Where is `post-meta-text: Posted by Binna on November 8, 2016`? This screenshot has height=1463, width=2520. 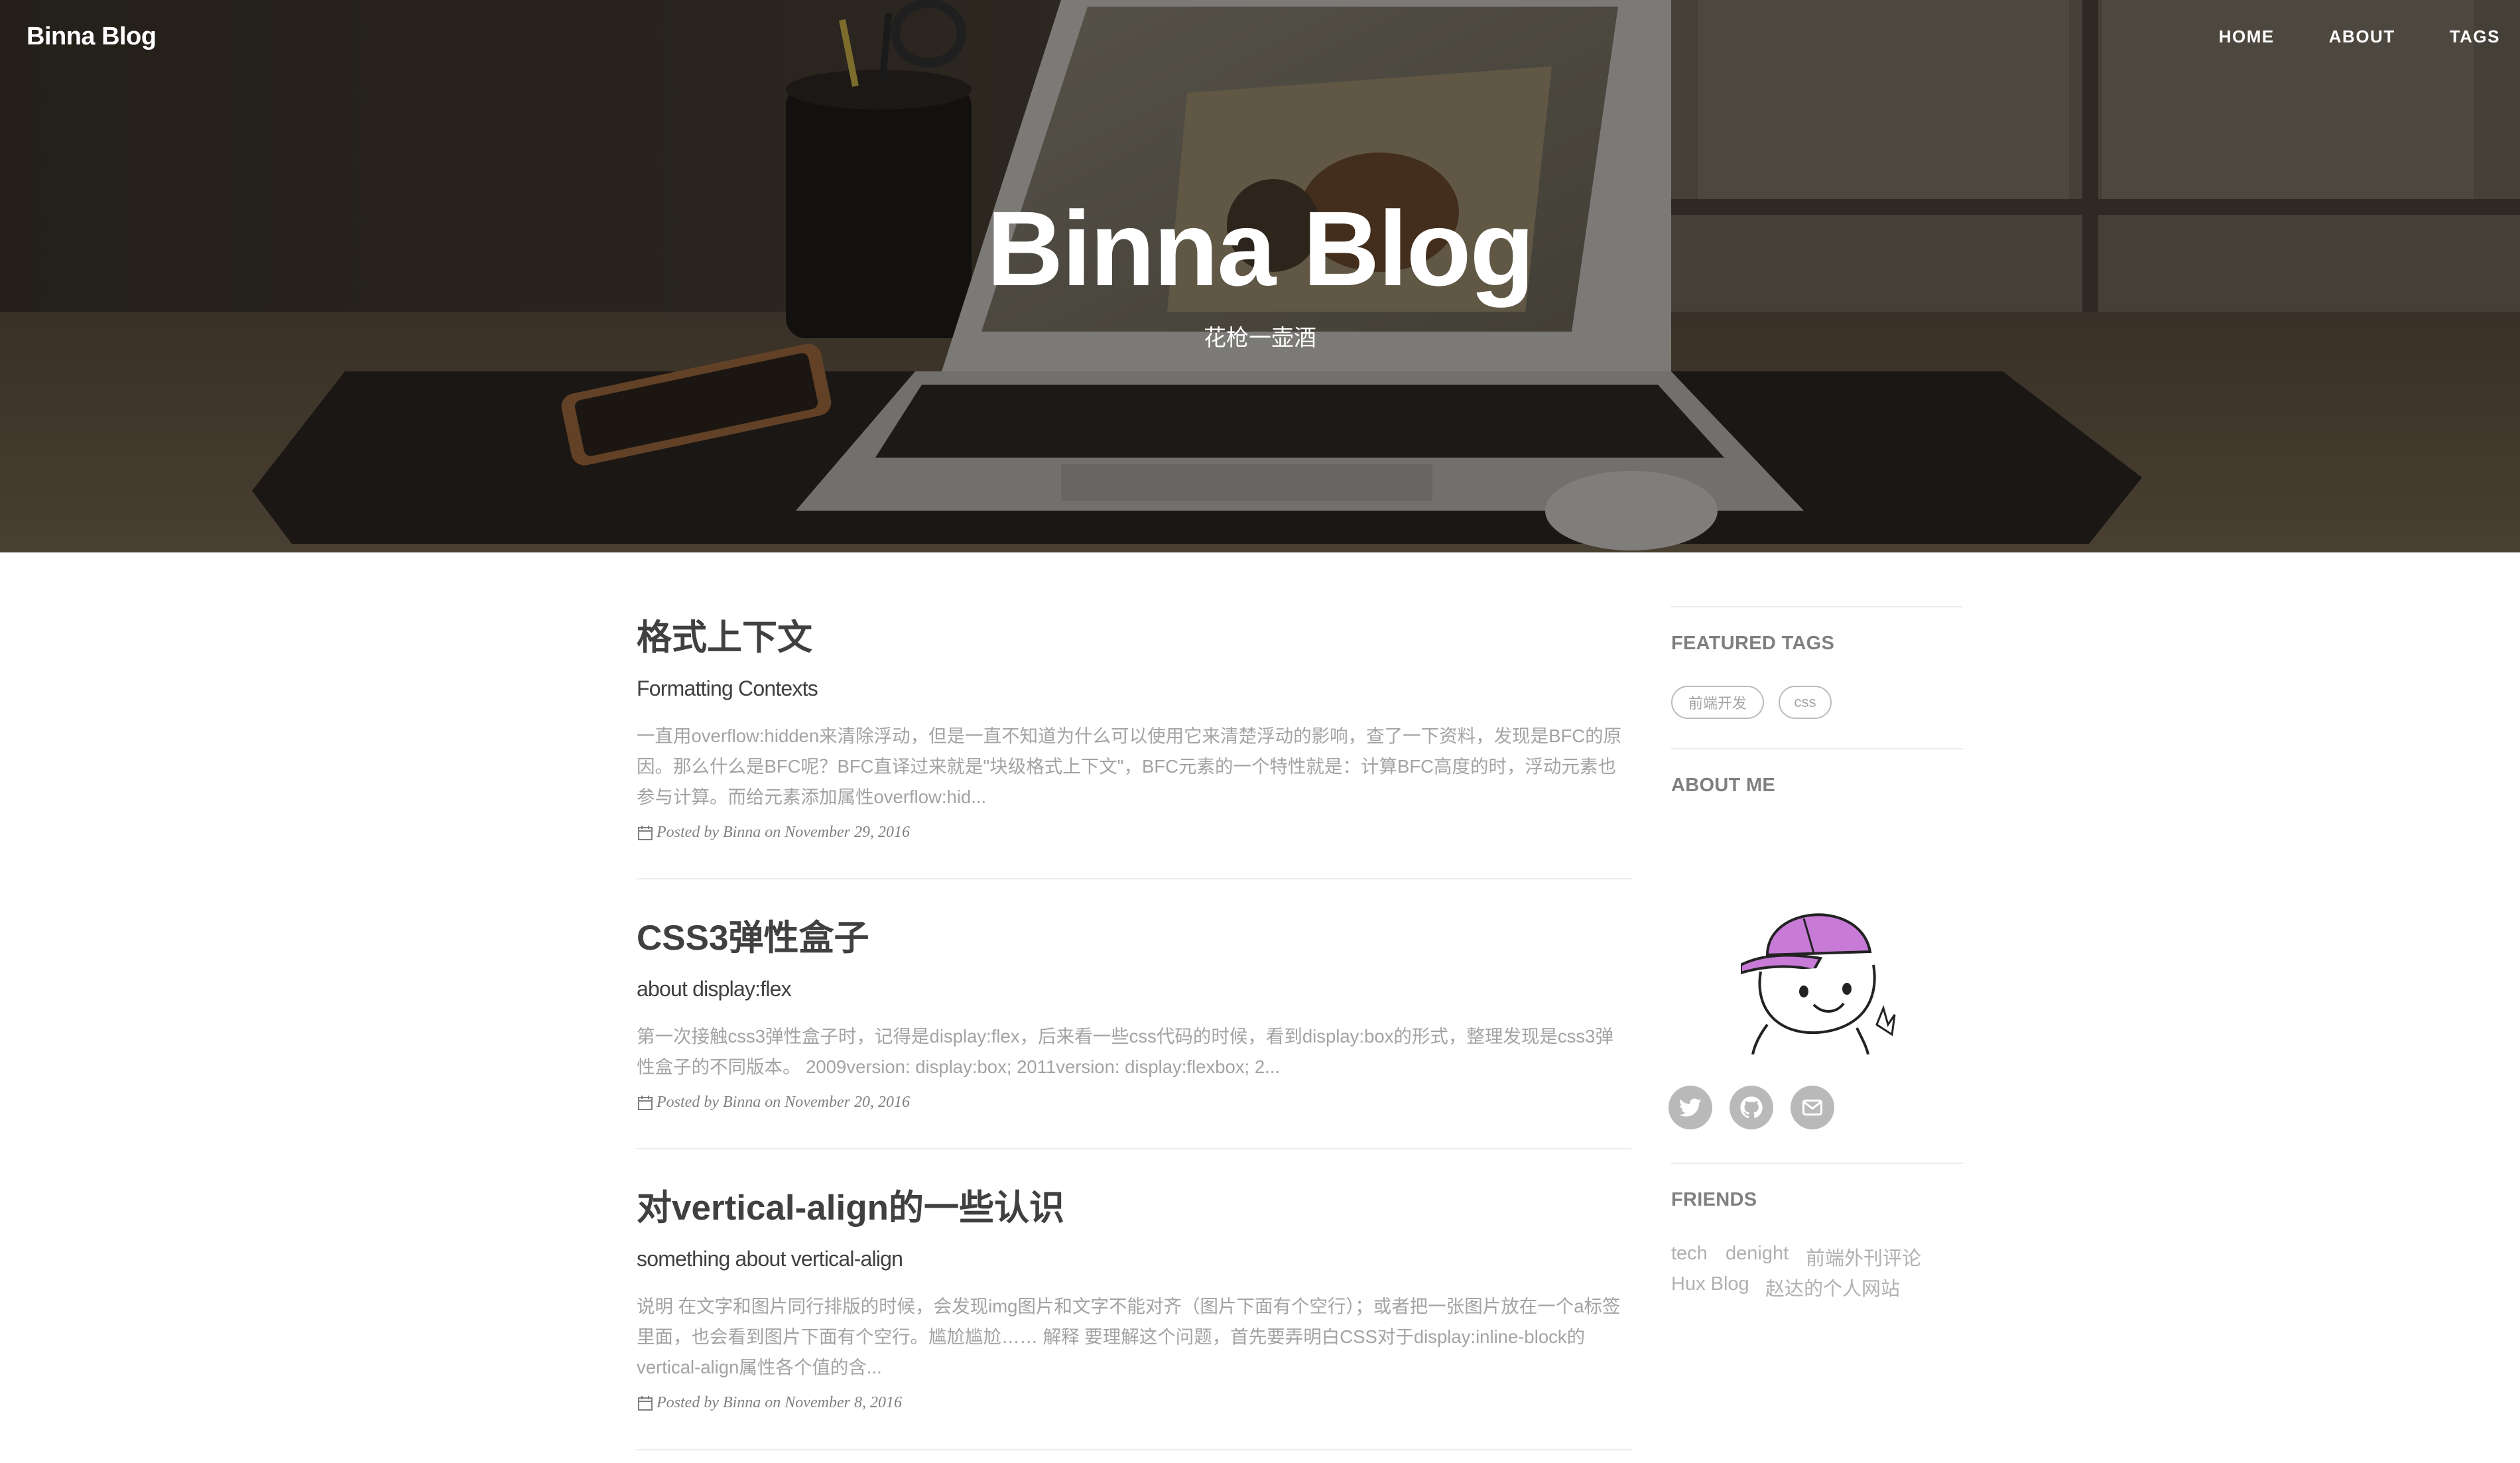 post-meta-text: Posted by Binna on November 8, 2016 is located at coordinates (779, 1402).